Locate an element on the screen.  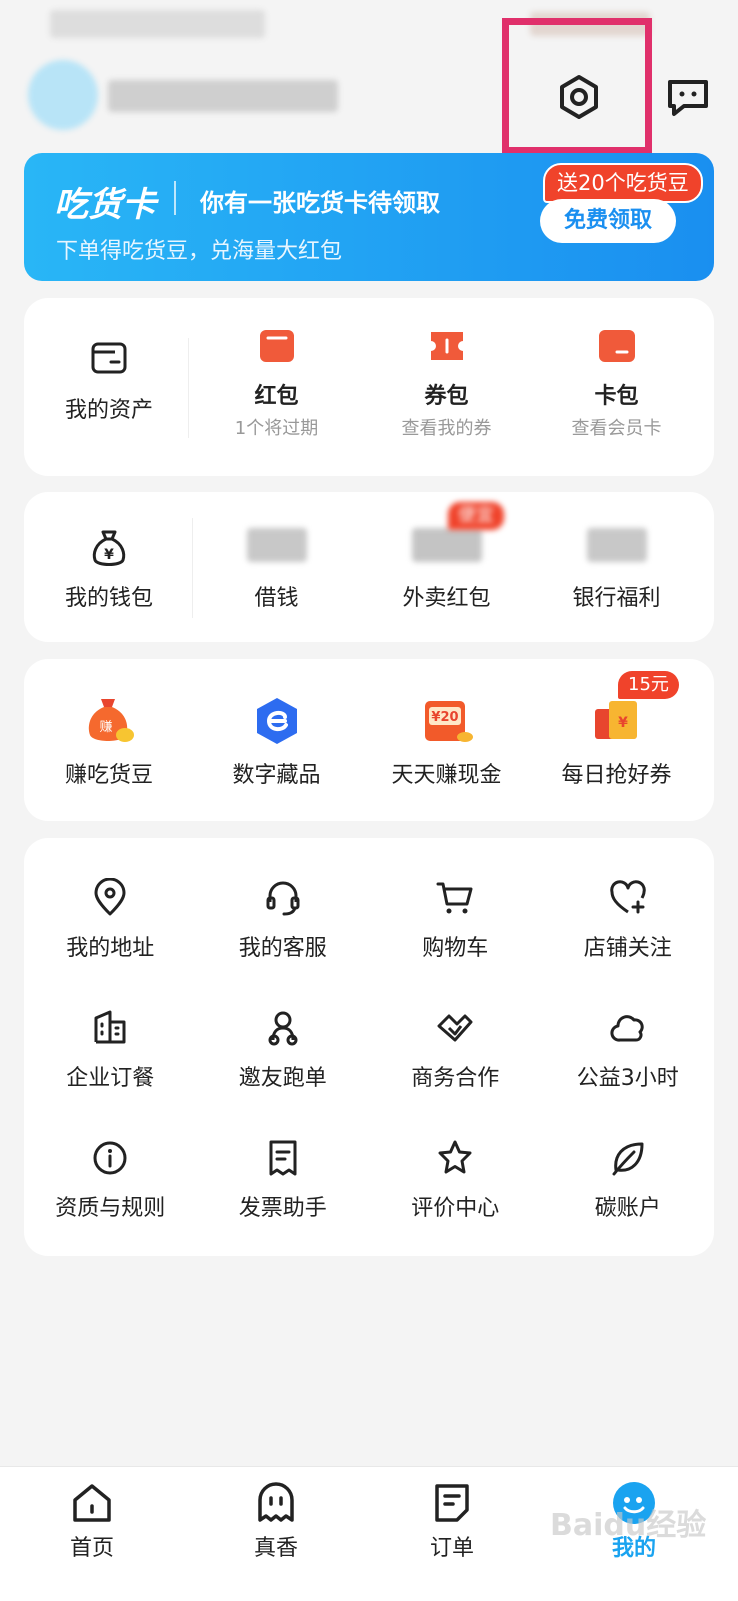
wallet-icon is located at coordinates (109, 358).